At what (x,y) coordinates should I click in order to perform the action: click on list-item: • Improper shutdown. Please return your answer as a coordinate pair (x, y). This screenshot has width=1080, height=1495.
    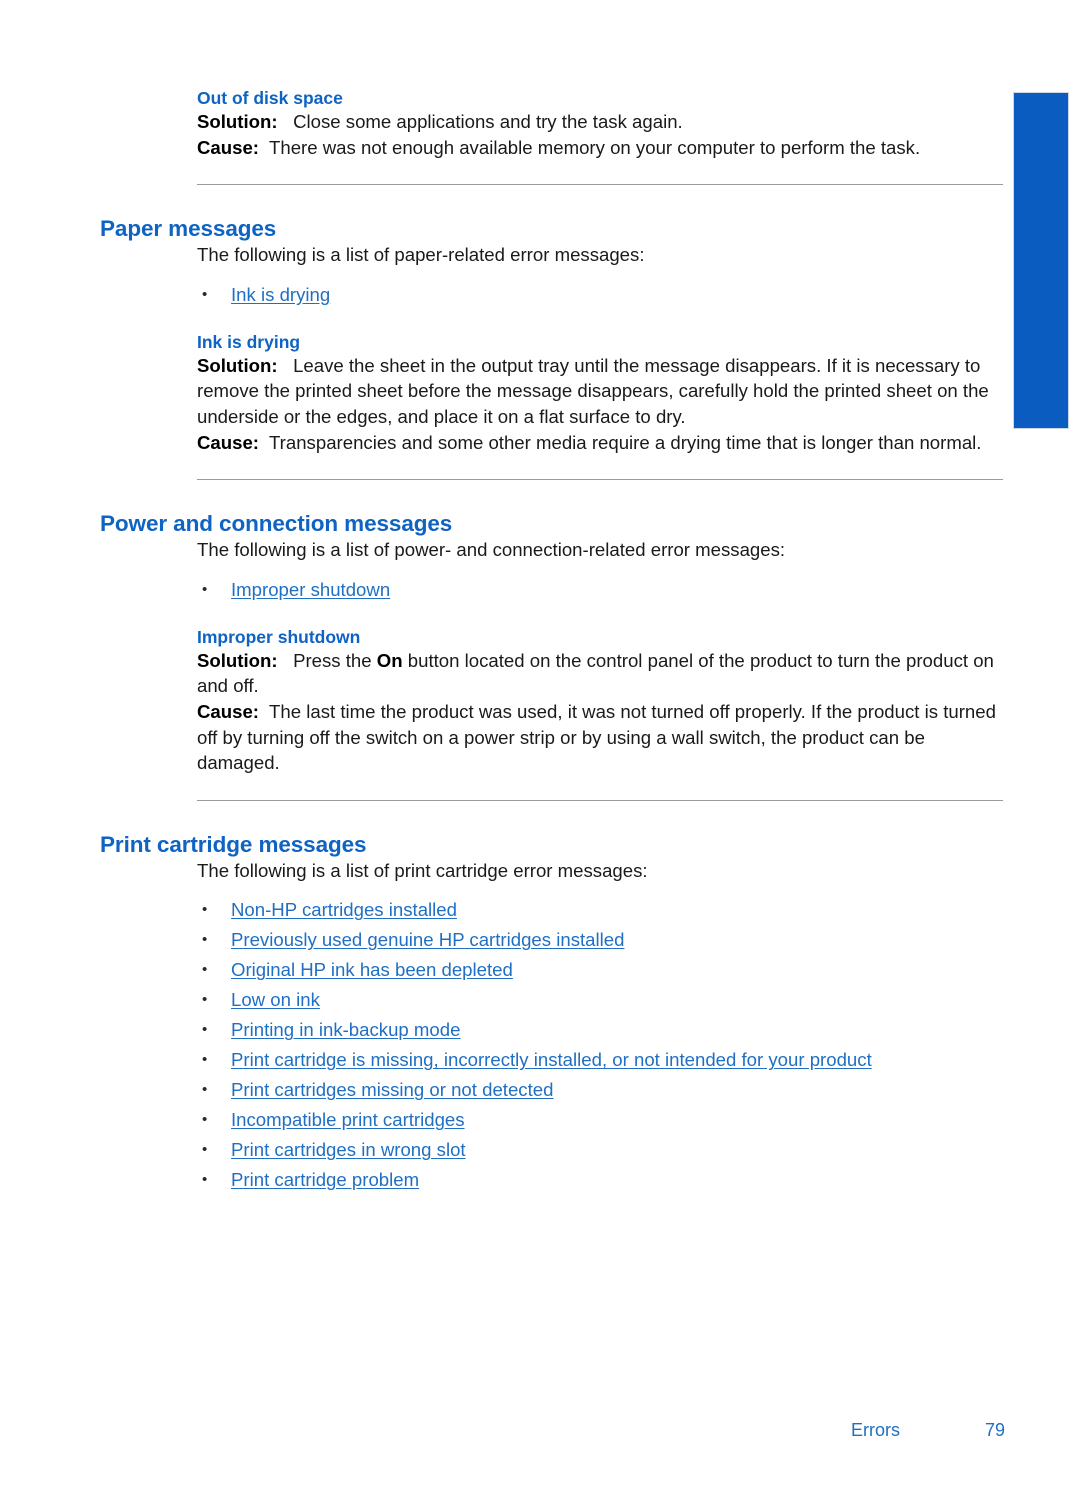
    Looking at the image, I should click on (601, 590).